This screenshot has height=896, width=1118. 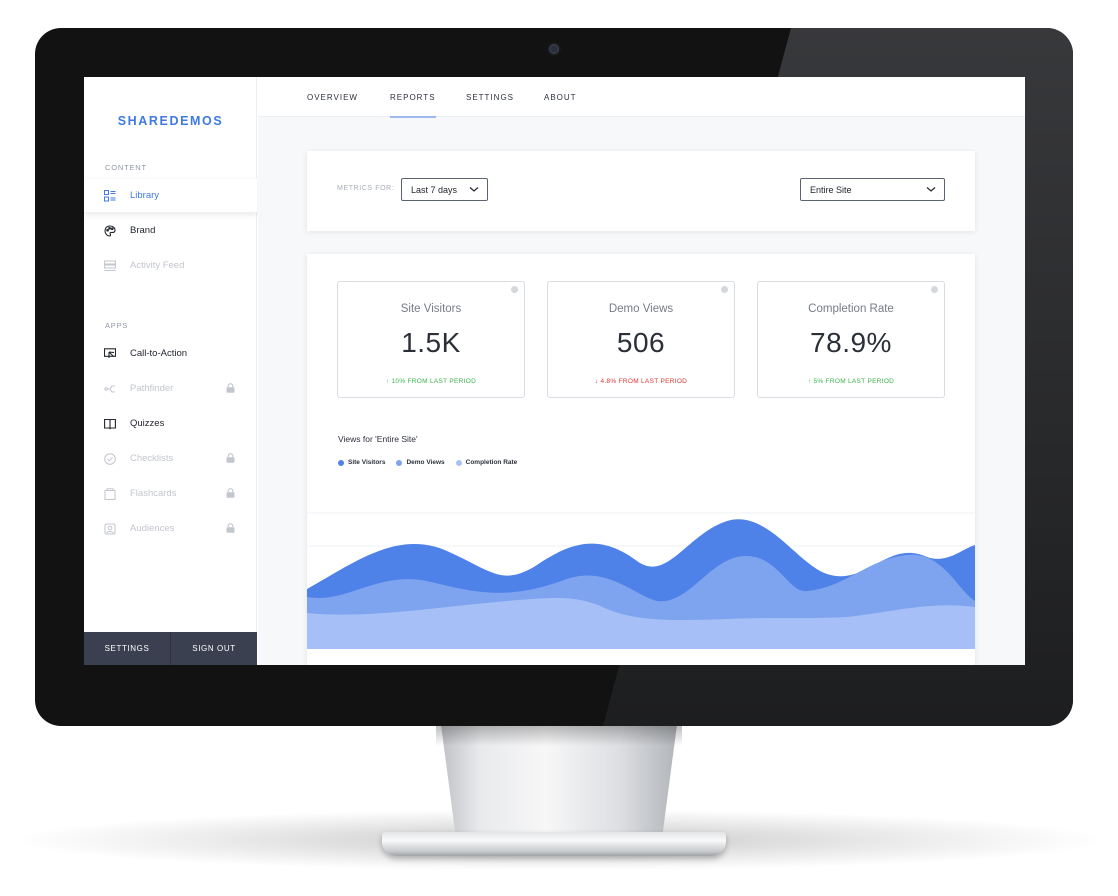 What do you see at coordinates (170, 121) in the screenshot?
I see `brand-logo: SHAREDEMOS` at bounding box center [170, 121].